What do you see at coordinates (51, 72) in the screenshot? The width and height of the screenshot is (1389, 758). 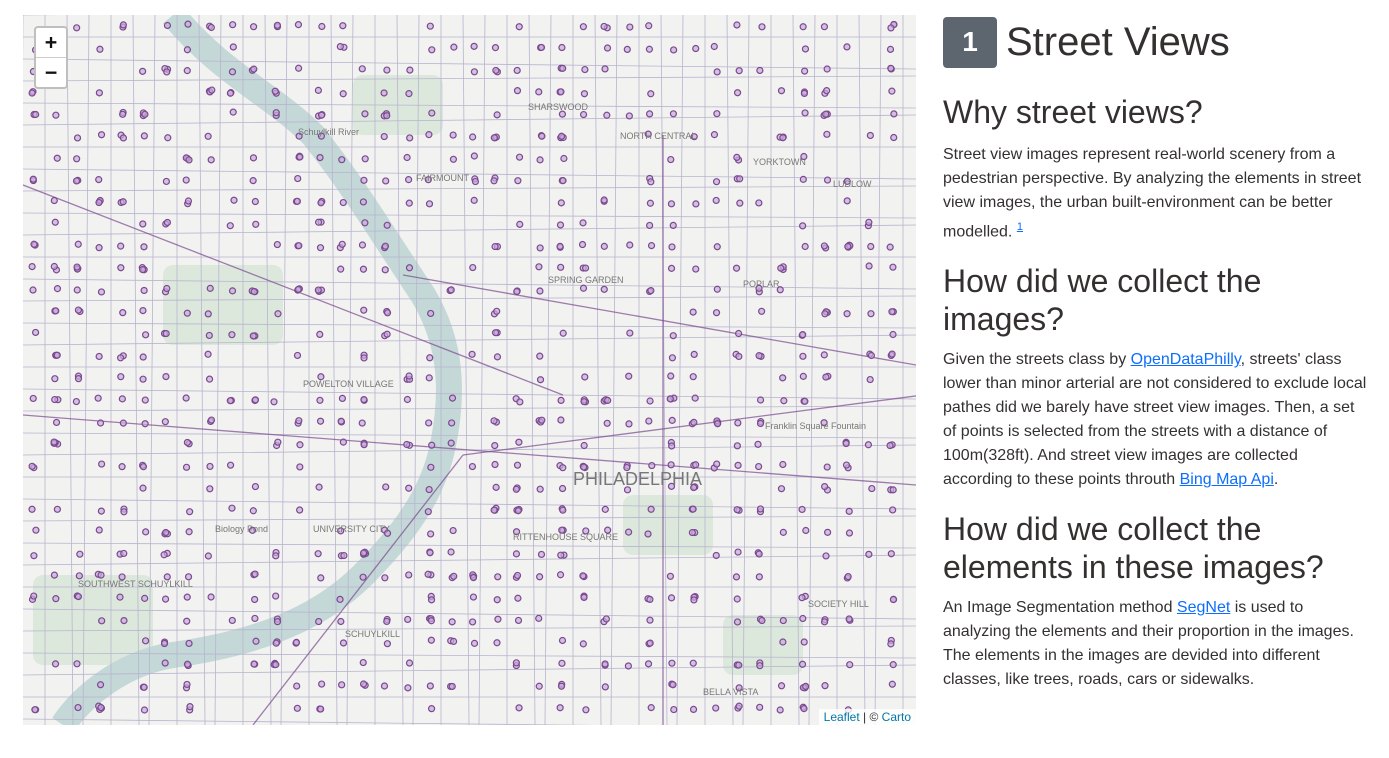 I see `zoom-out-button: −` at bounding box center [51, 72].